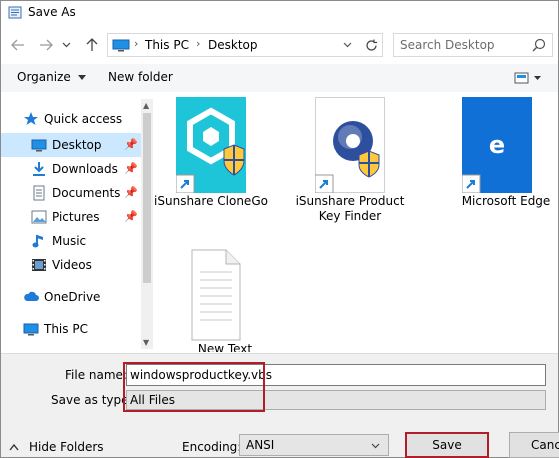  I want to click on change-view-button, so click(528, 78).